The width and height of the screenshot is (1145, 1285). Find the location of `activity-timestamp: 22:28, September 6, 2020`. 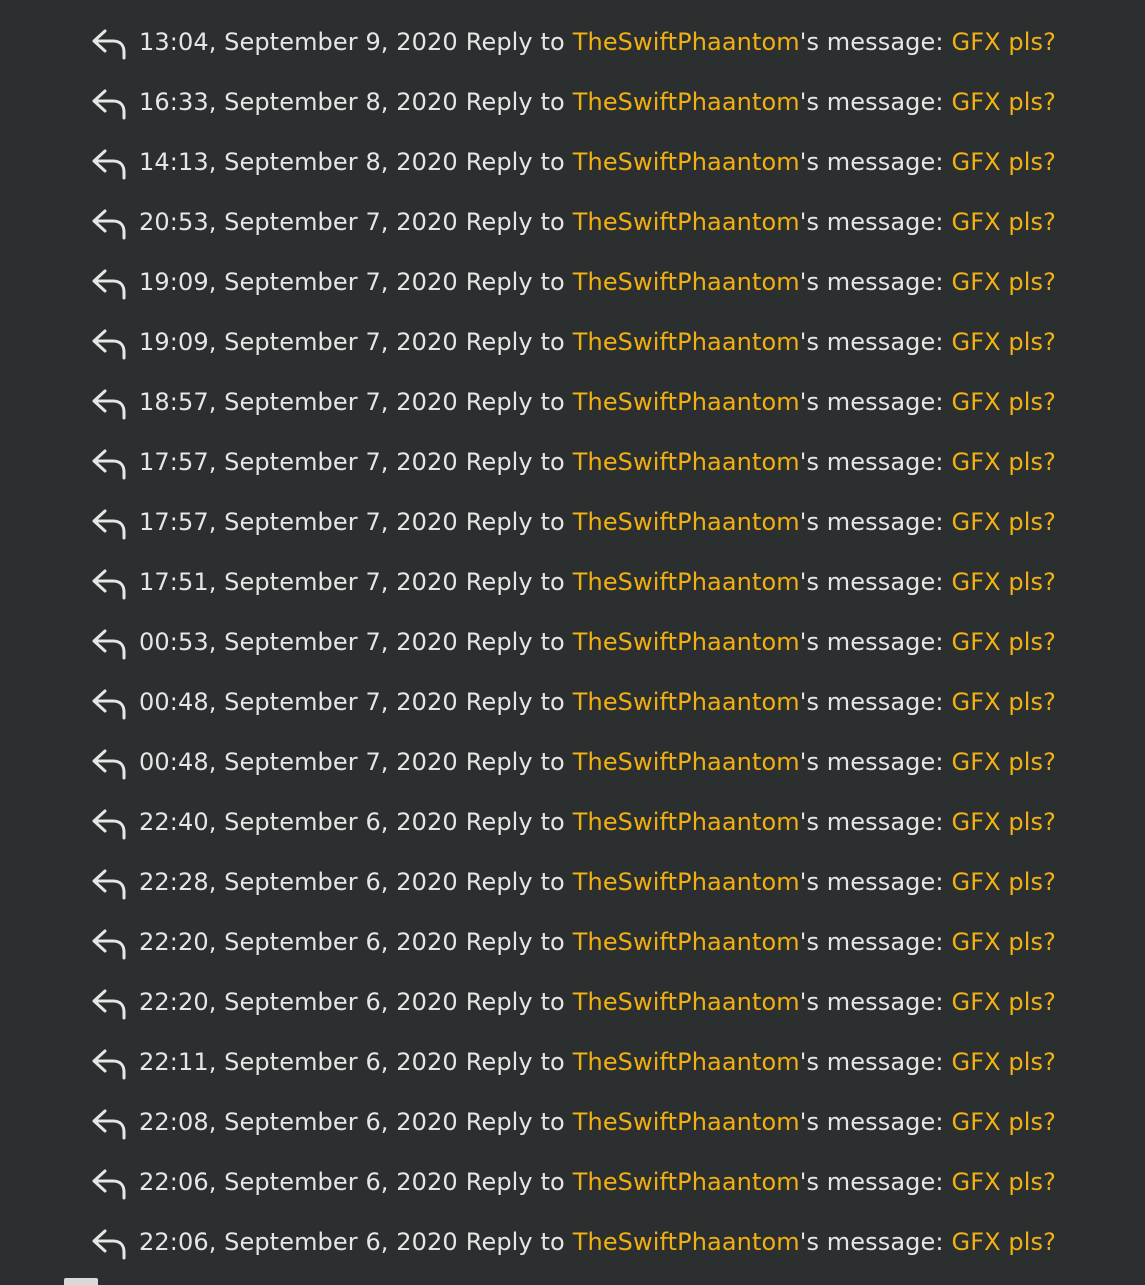

activity-timestamp: 22:28, September 6, 2020 is located at coordinates (298, 882).